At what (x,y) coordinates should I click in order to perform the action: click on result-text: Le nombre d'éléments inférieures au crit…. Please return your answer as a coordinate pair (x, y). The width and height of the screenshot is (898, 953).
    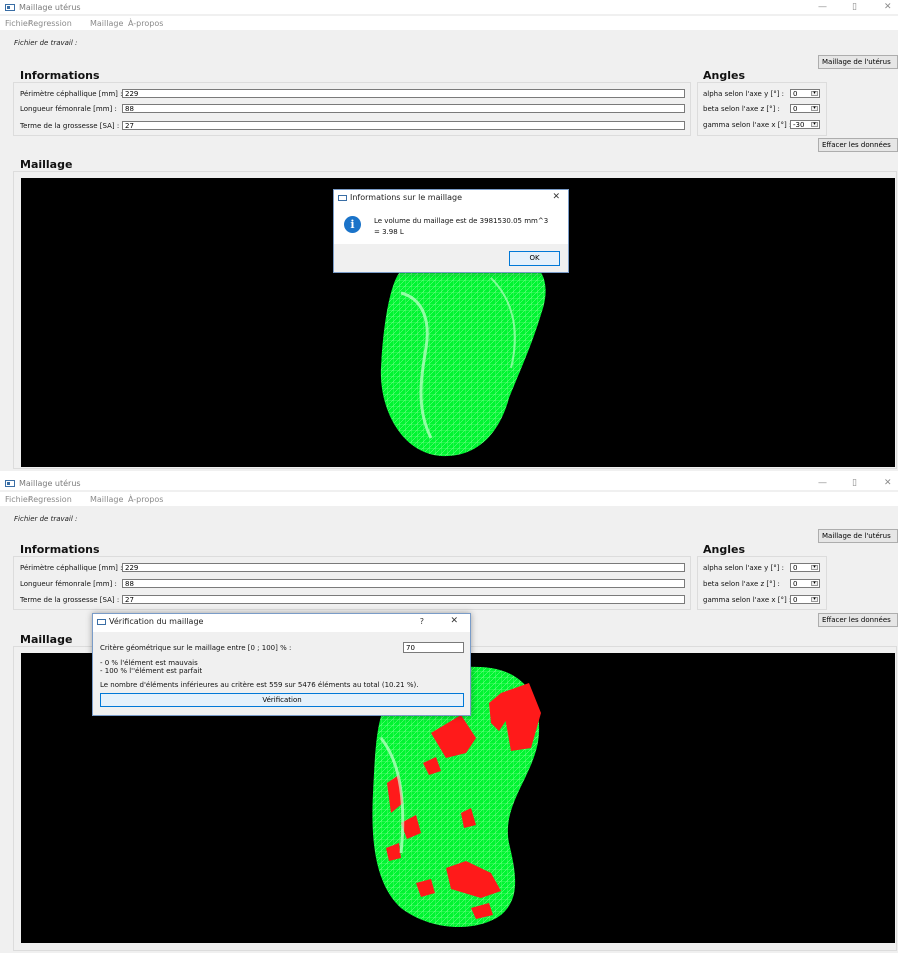
    Looking at the image, I should click on (259, 685).